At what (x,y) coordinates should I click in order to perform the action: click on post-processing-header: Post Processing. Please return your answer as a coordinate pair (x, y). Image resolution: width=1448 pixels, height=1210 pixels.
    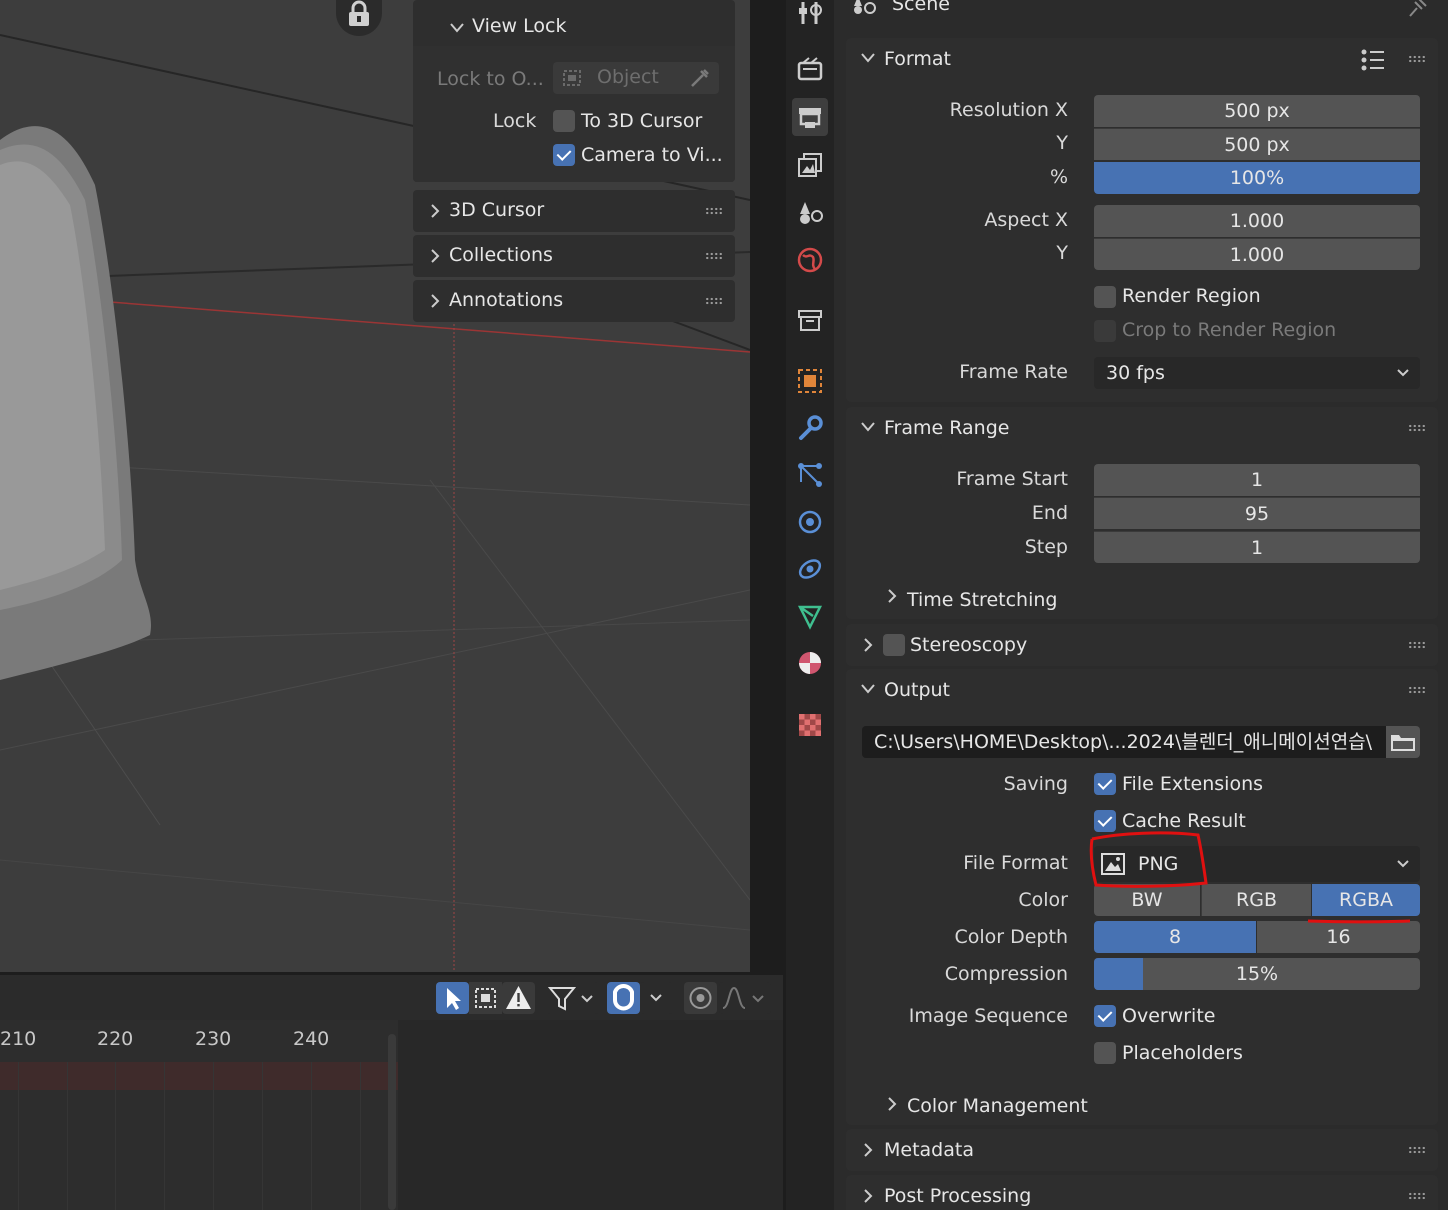
    Looking at the image, I should click on (1142, 1192).